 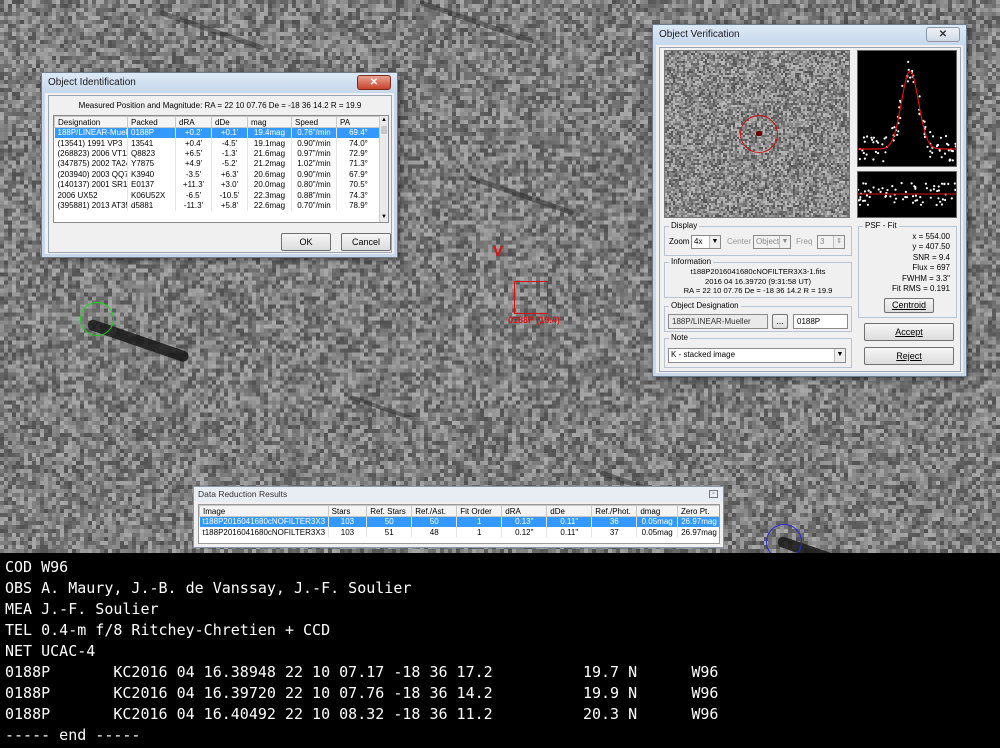 I want to click on column-header: Ref. Stars, so click(x=389, y=511).